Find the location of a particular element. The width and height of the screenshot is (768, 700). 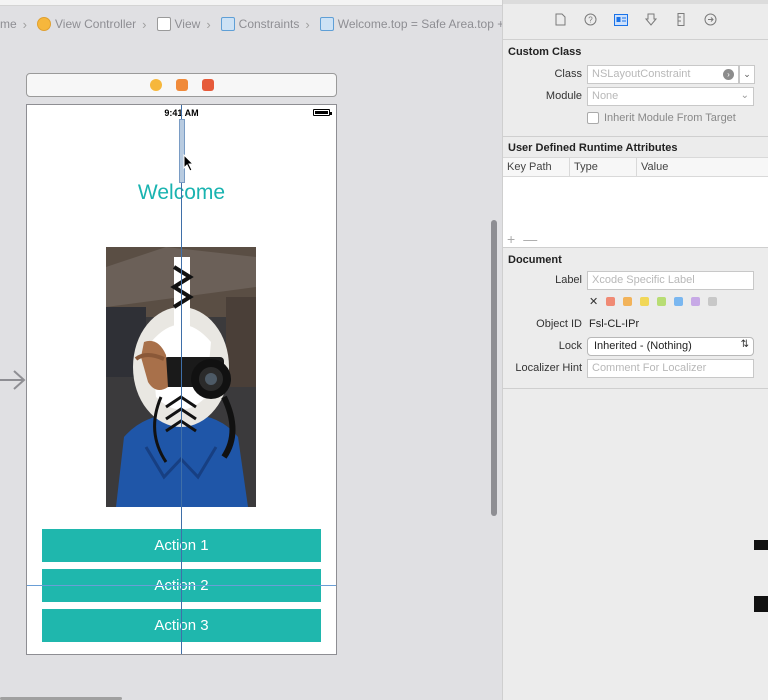

entry-point-arrow-icon is located at coordinates (13, 380).